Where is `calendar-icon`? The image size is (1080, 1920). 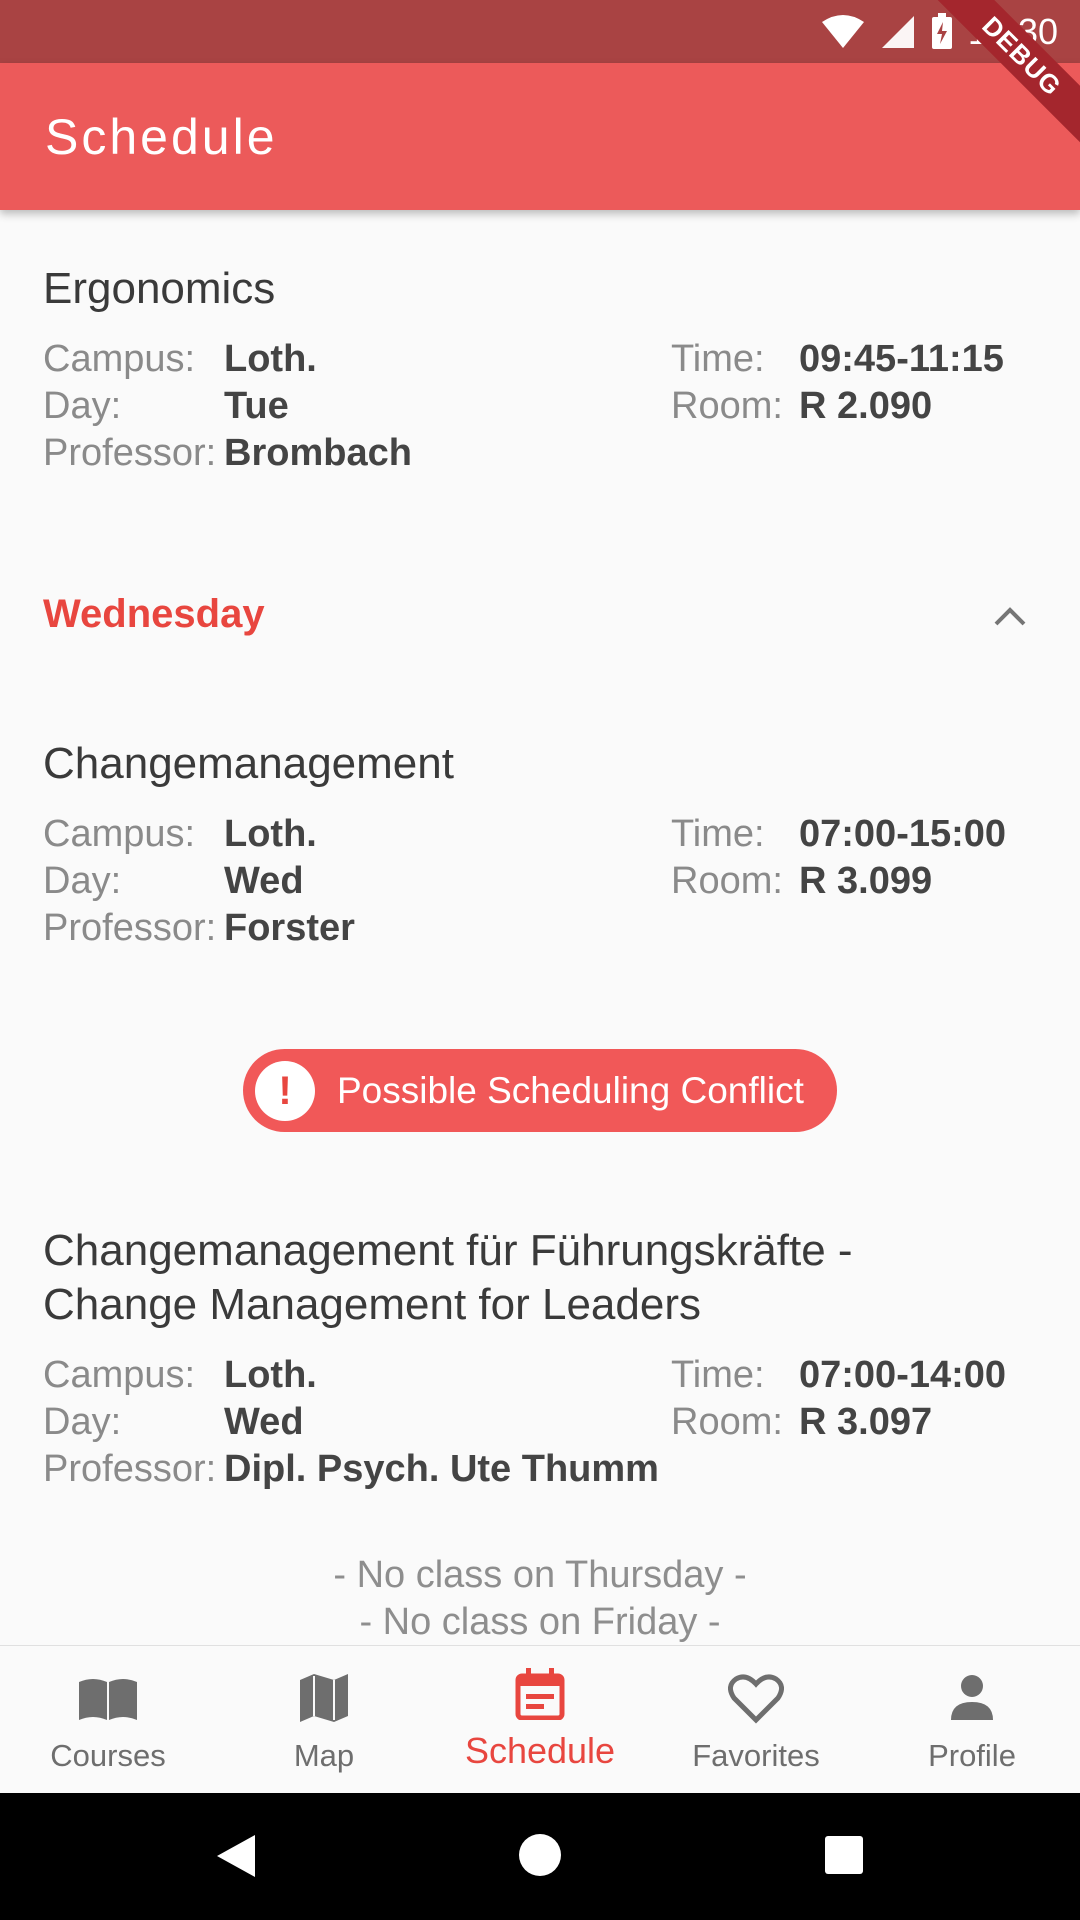
calendar-icon is located at coordinates (540, 1694).